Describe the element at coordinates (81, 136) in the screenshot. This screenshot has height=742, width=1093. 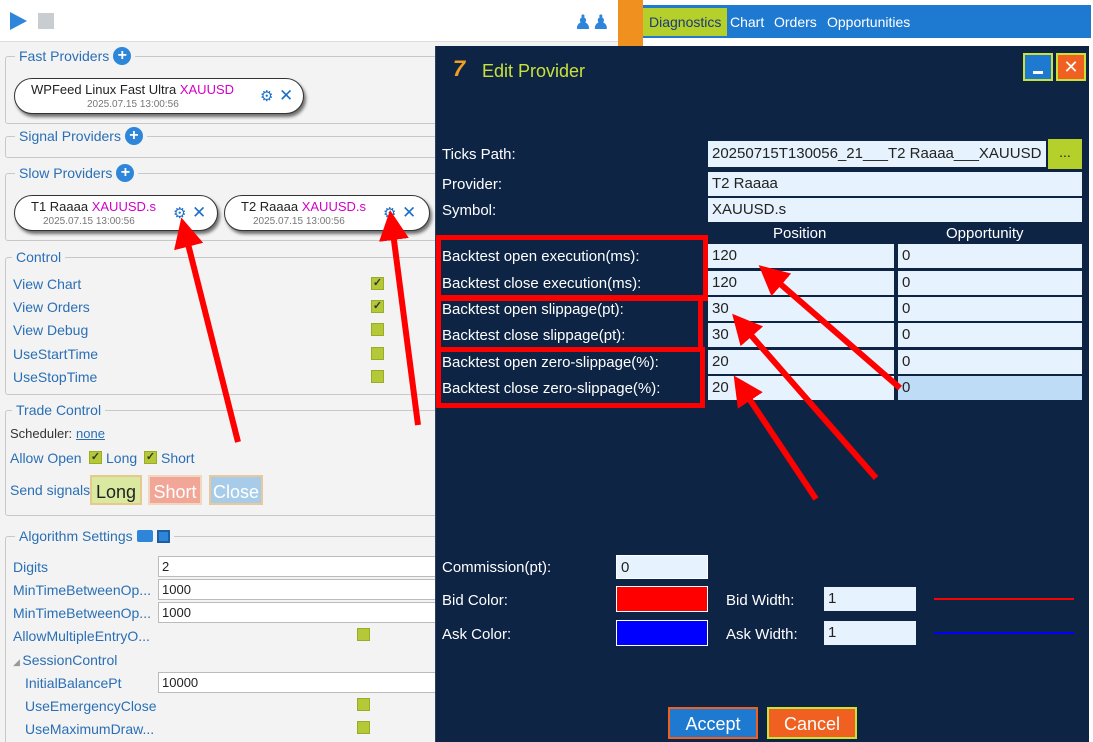
I see `signal-providers-title: Signal Providers +` at that location.